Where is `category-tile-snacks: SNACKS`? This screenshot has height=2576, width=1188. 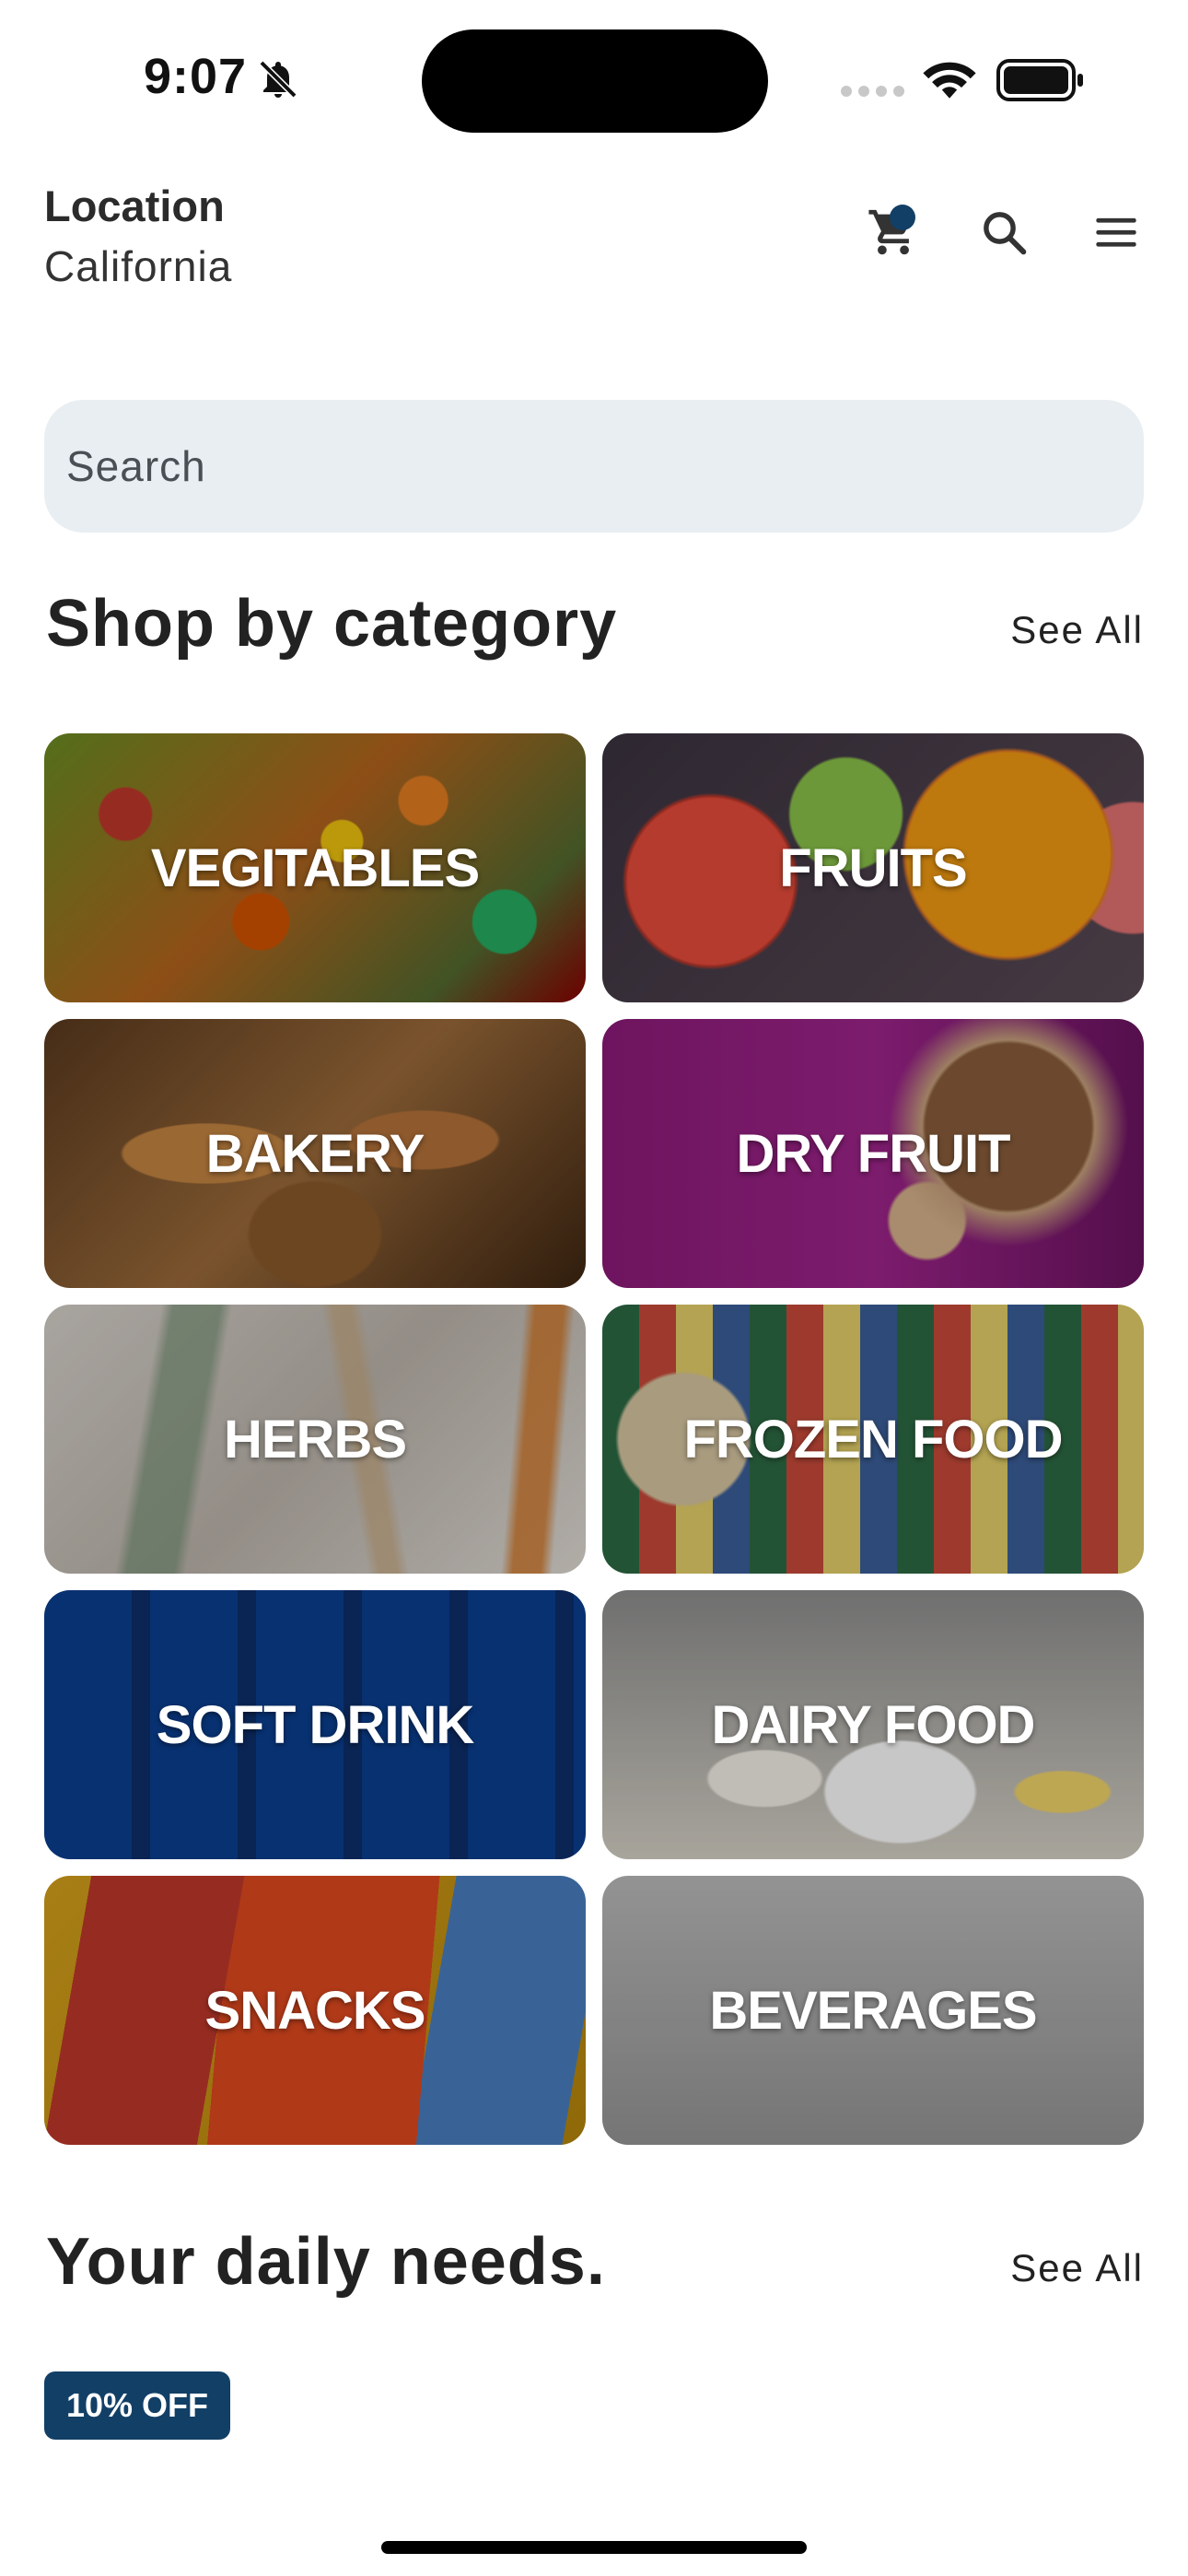 category-tile-snacks: SNACKS is located at coordinates (315, 2010).